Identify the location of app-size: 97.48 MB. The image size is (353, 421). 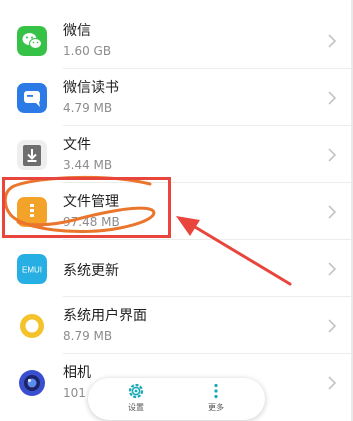
(91, 222).